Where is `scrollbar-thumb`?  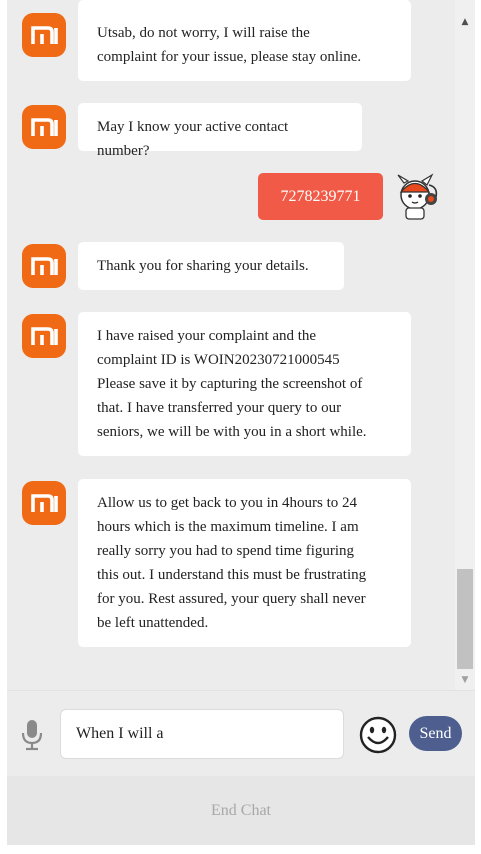 scrollbar-thumb is located at coordinates (465, 619).